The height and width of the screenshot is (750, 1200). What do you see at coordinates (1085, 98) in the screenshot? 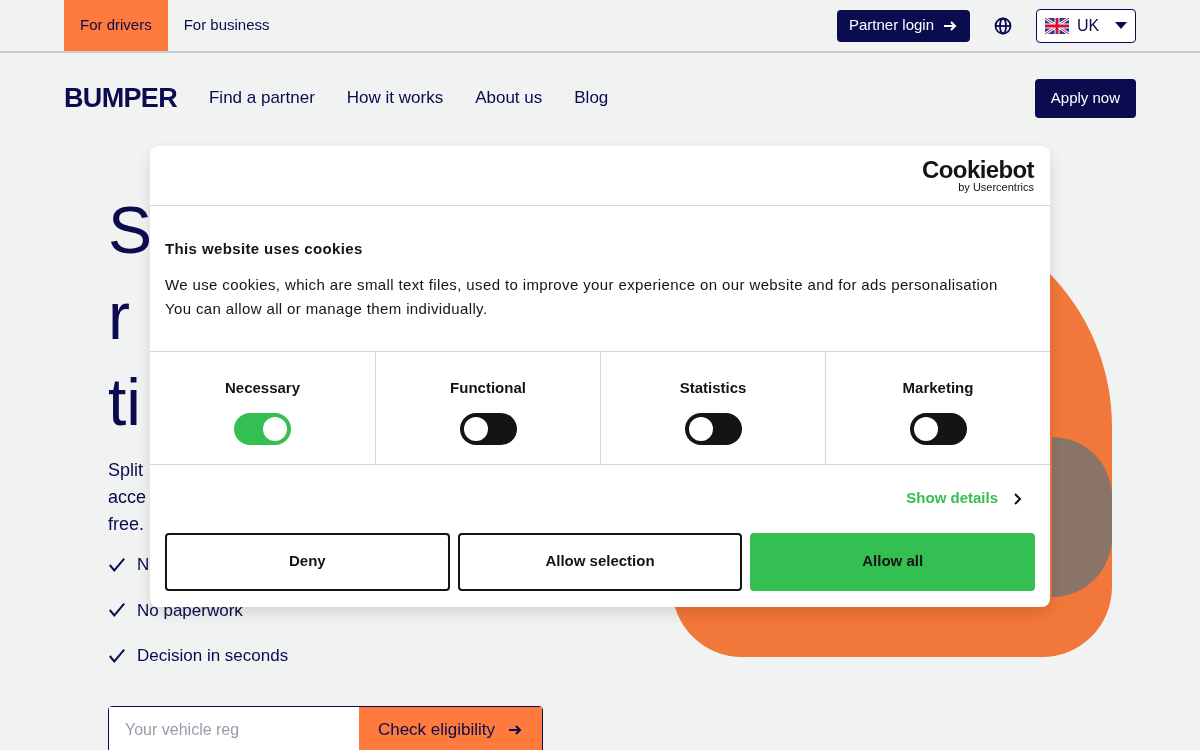
I see `apply-now-button: Apply now` at bounding box center [1085, 98].